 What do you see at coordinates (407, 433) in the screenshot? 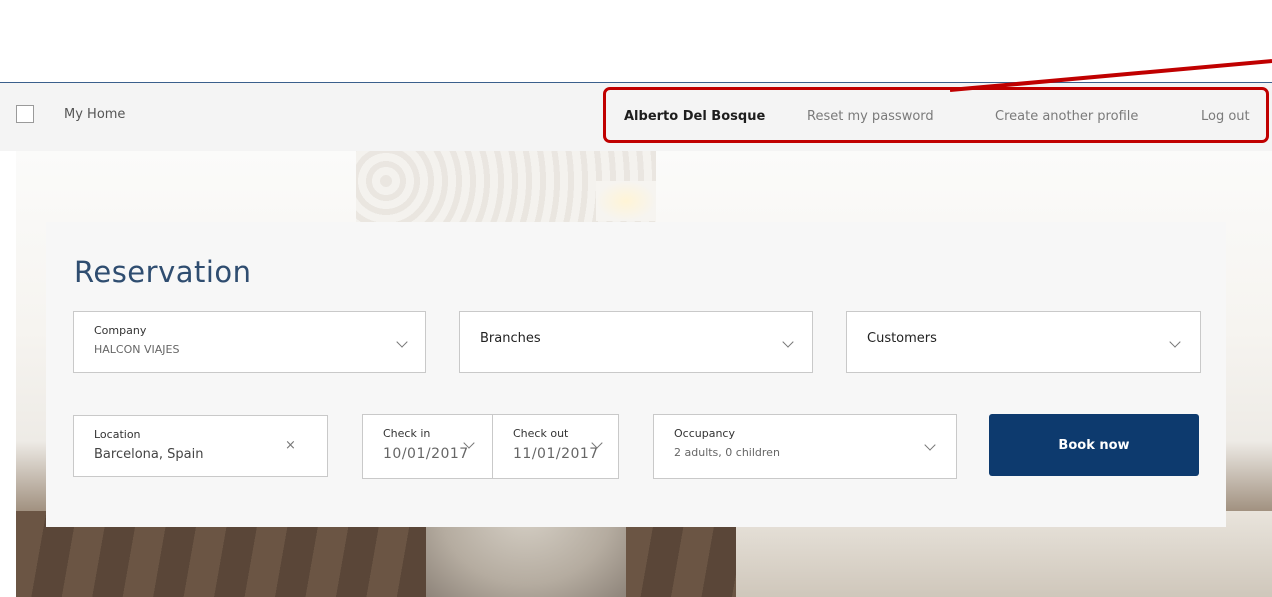
I see `check-in-label: Check in` at bounding box center [407, 433].